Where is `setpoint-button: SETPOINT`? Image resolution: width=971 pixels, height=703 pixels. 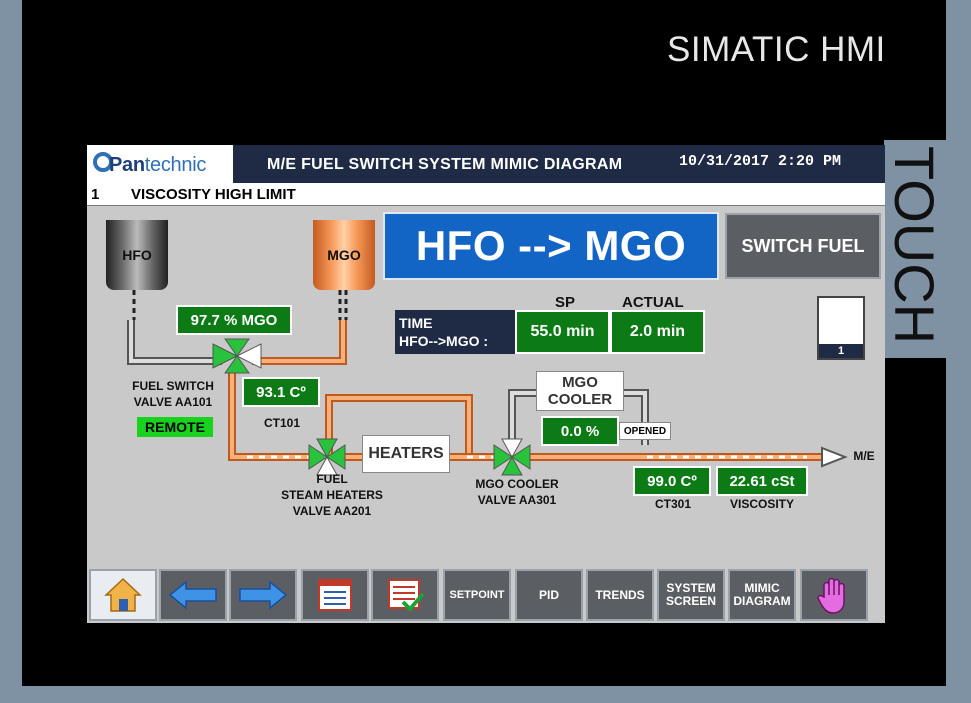 setpoint-button: SETPOINT is located at coordinates (477, 595).